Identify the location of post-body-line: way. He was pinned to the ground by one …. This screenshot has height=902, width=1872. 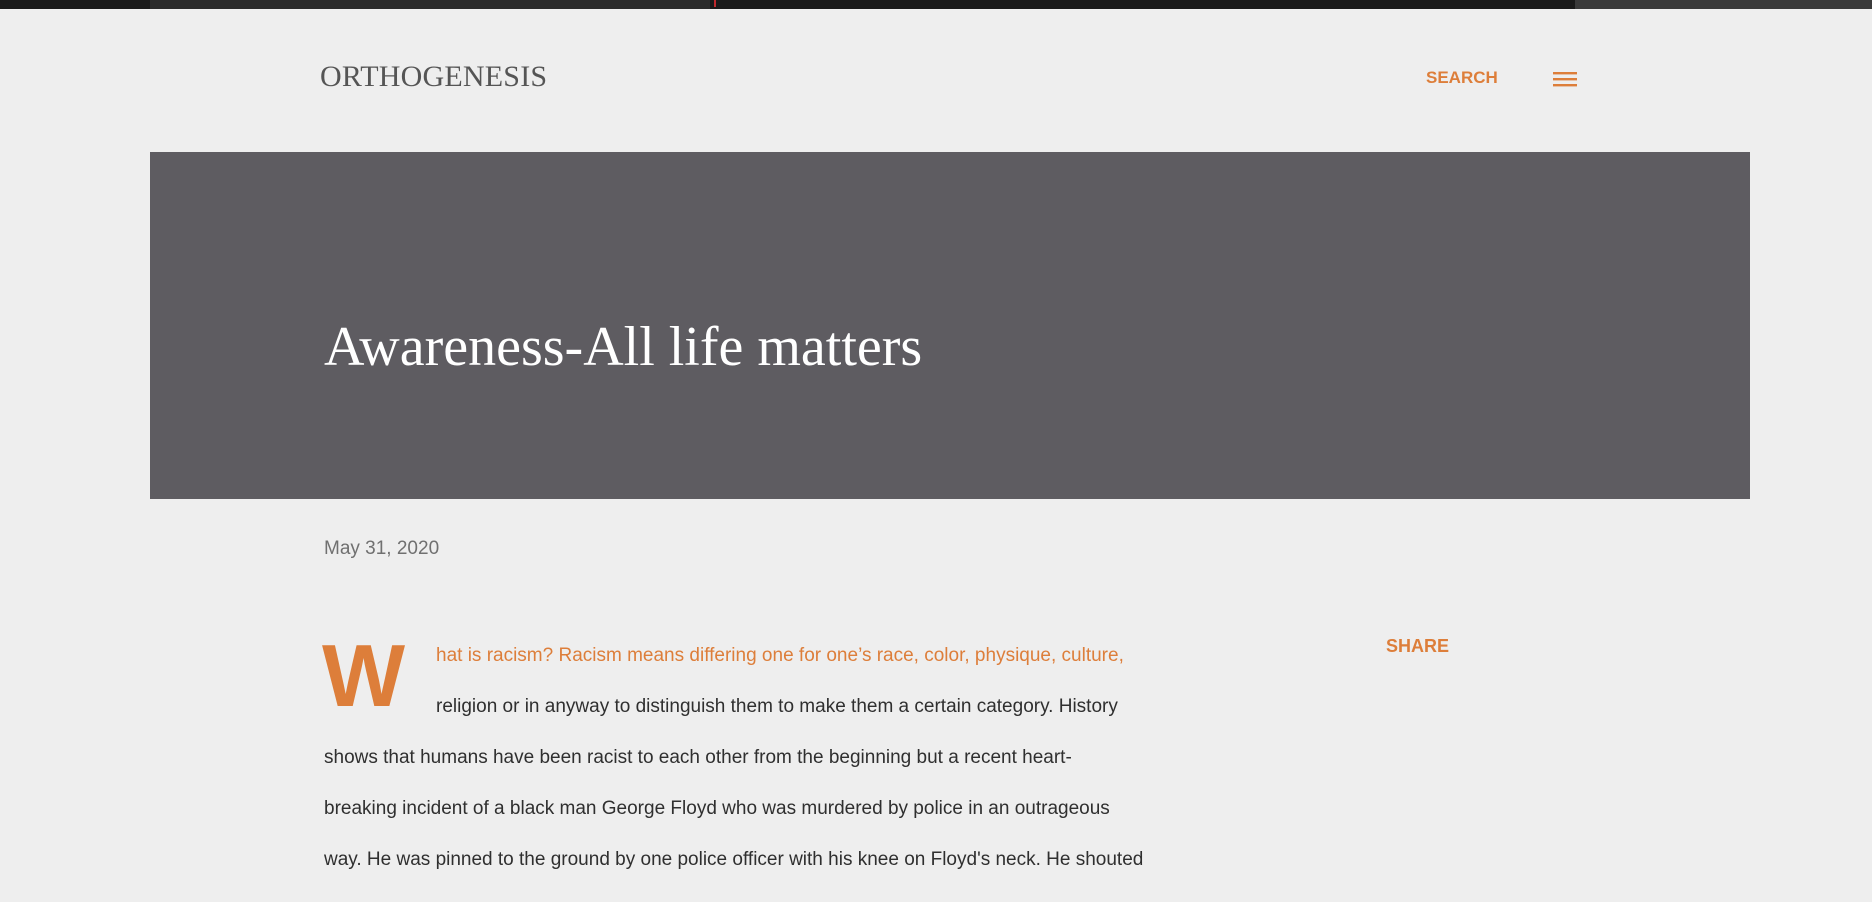
(734, 859).